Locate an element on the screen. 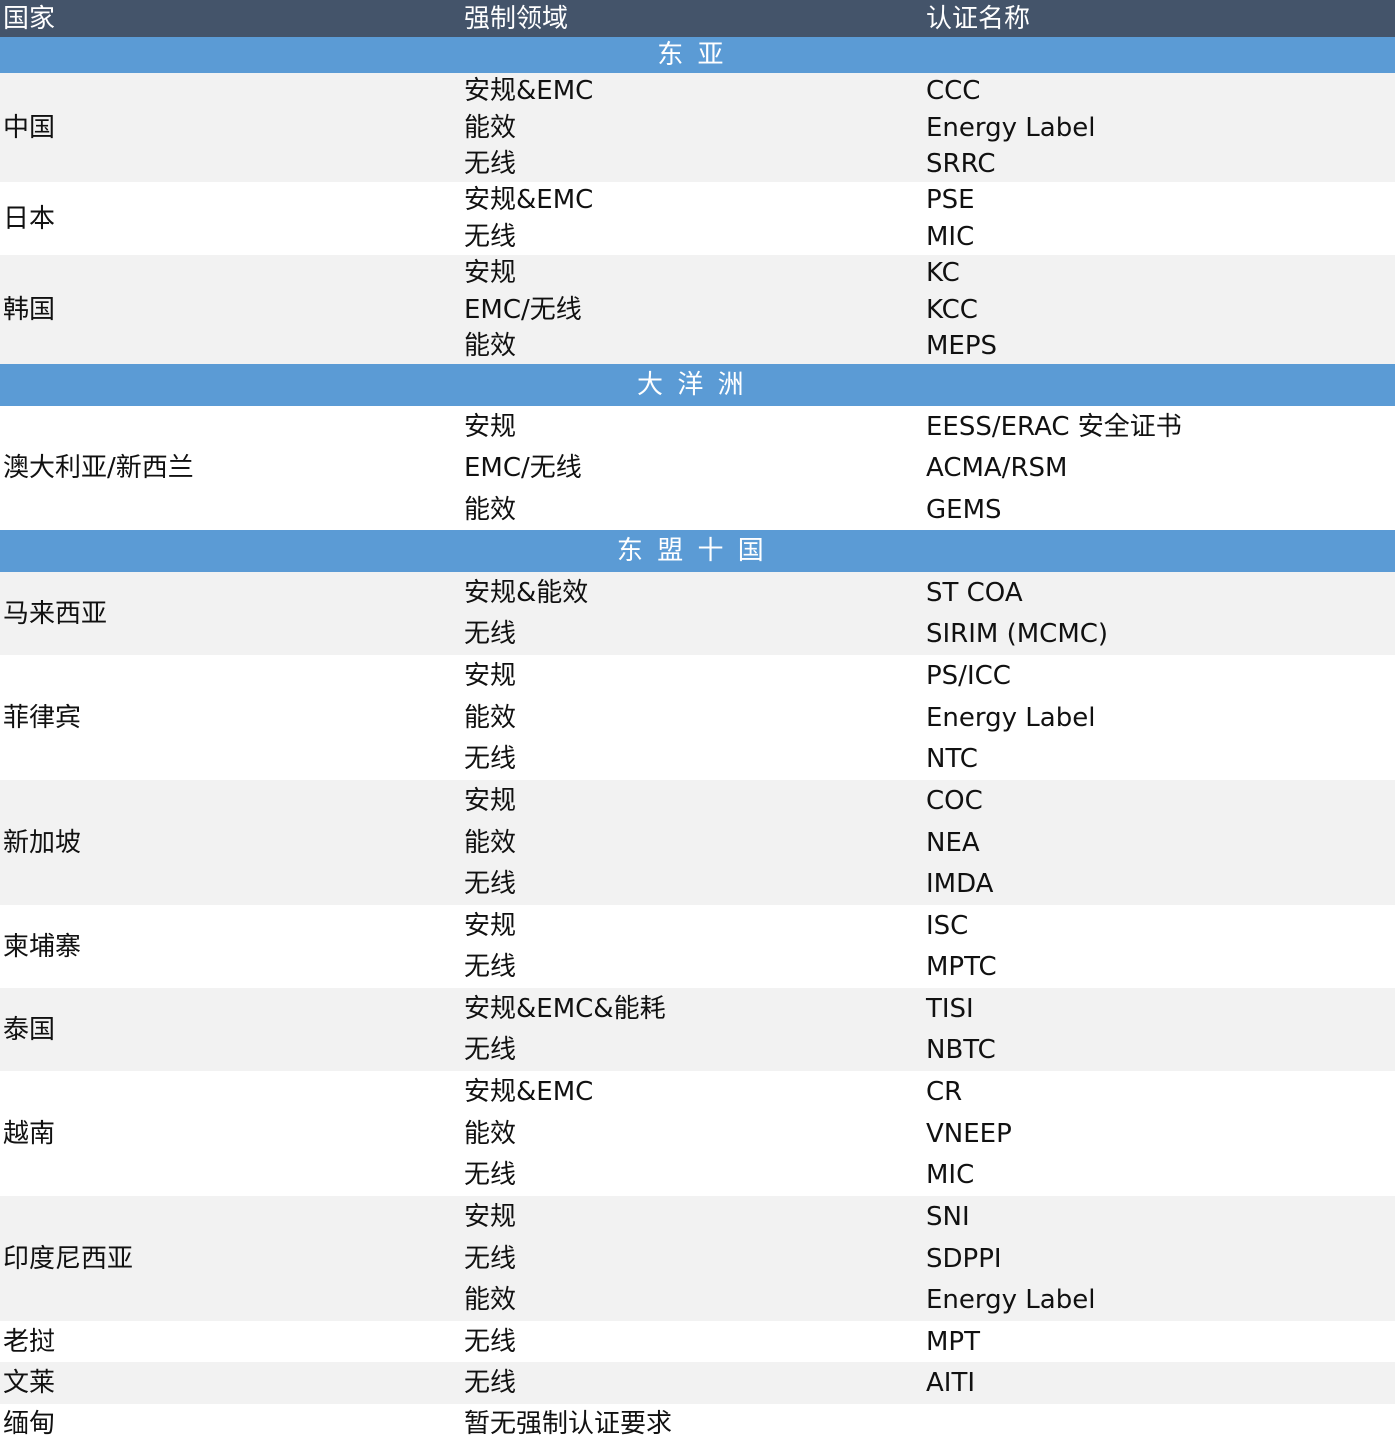 This screenshot has width=1395, height=1443. cert-cell: COC is located at coordinates (954, 801).